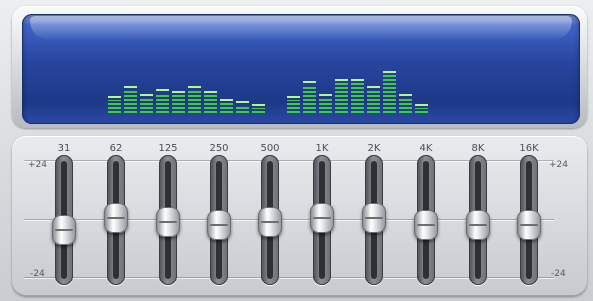 This screenshot has height=301, width=593. Describe the element at coordinates (37, 274) in the screenshot. I see `gain-min-label-left: -24` at that location.